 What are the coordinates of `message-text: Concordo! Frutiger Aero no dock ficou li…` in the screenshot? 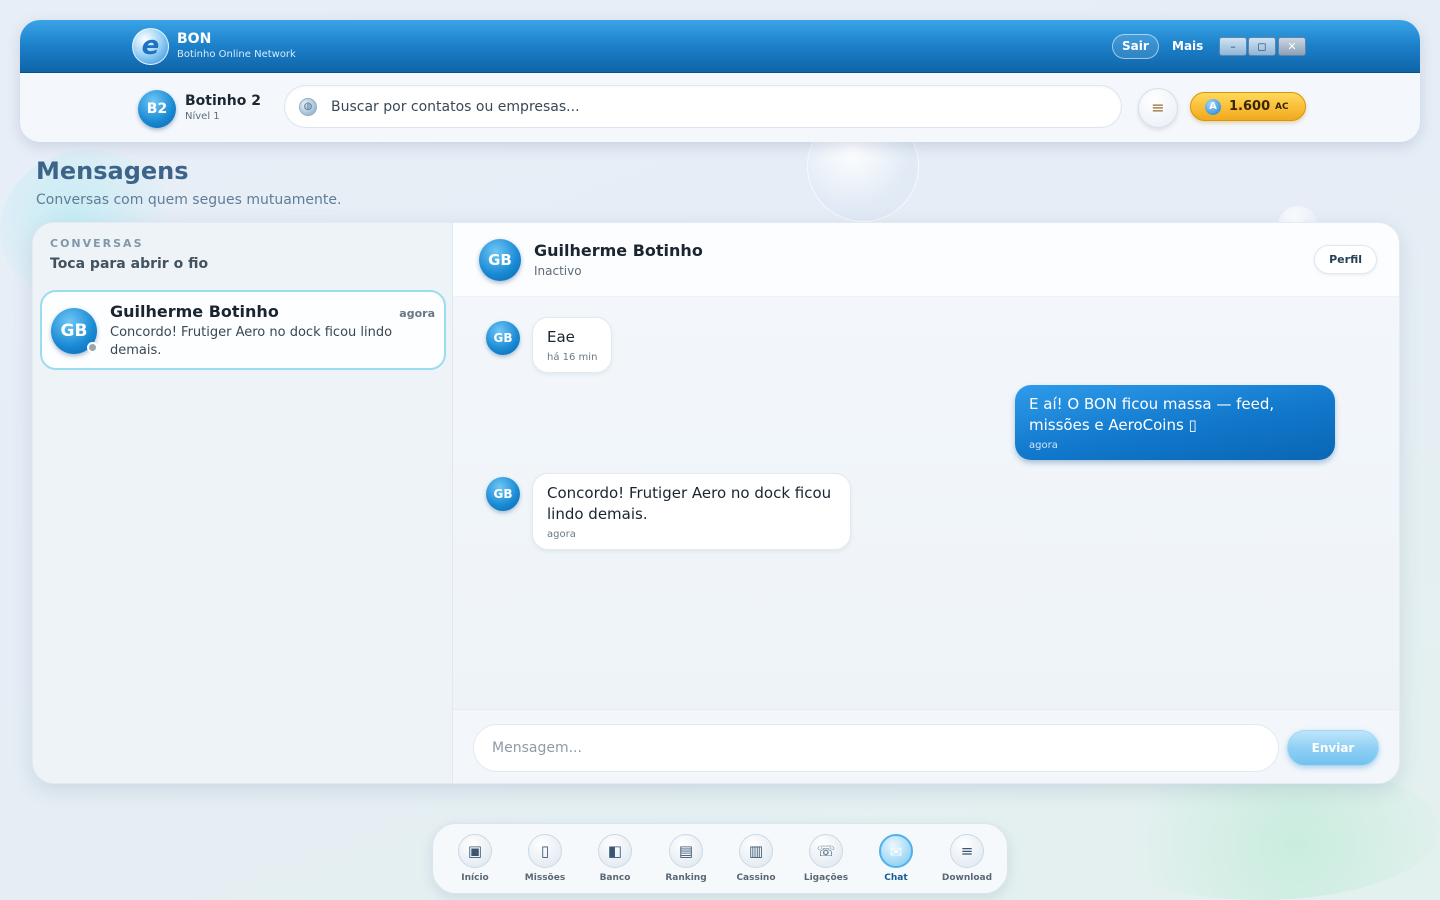 It's located at (689, 503).